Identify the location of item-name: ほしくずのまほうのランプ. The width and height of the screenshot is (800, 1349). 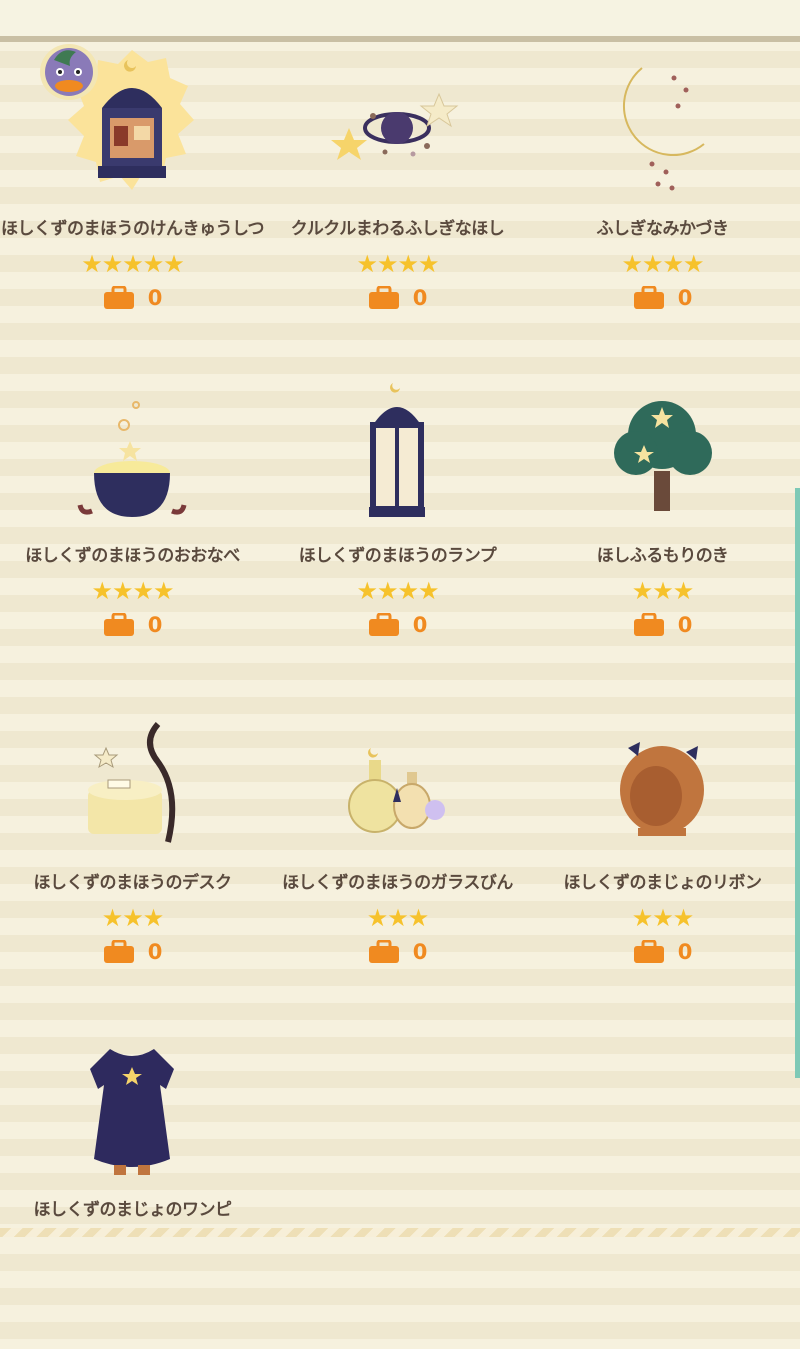
(397, 556).